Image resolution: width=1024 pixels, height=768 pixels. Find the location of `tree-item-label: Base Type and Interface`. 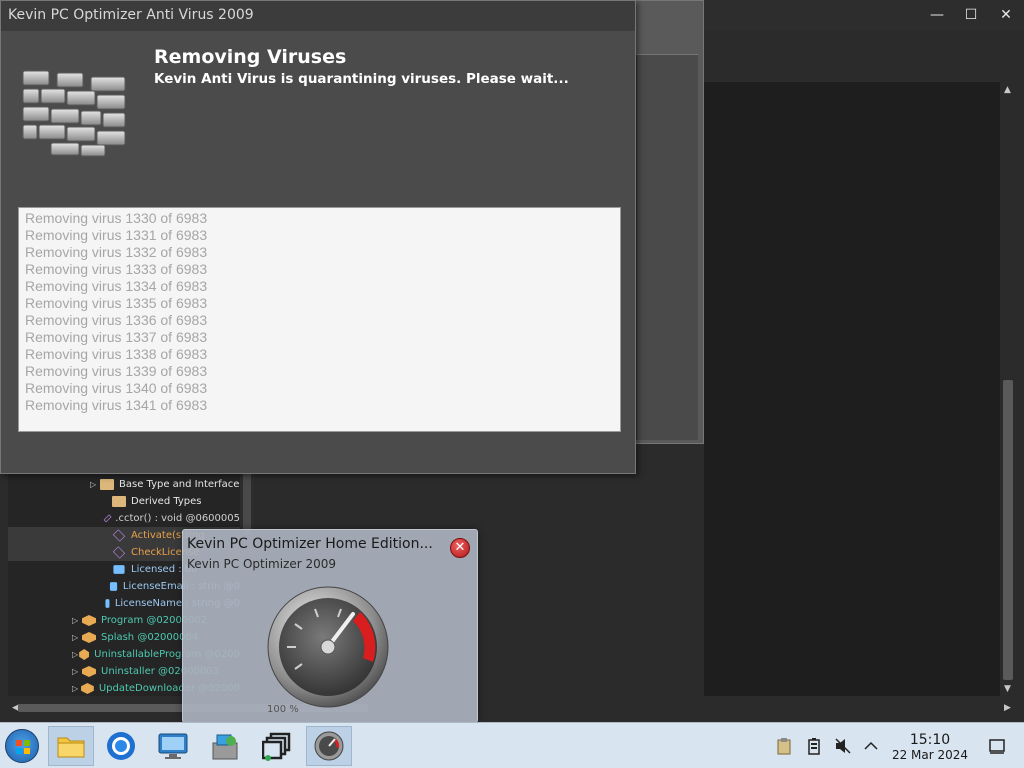

tree-item-label: Base Type and Interface is located at coordinates (179, 484).